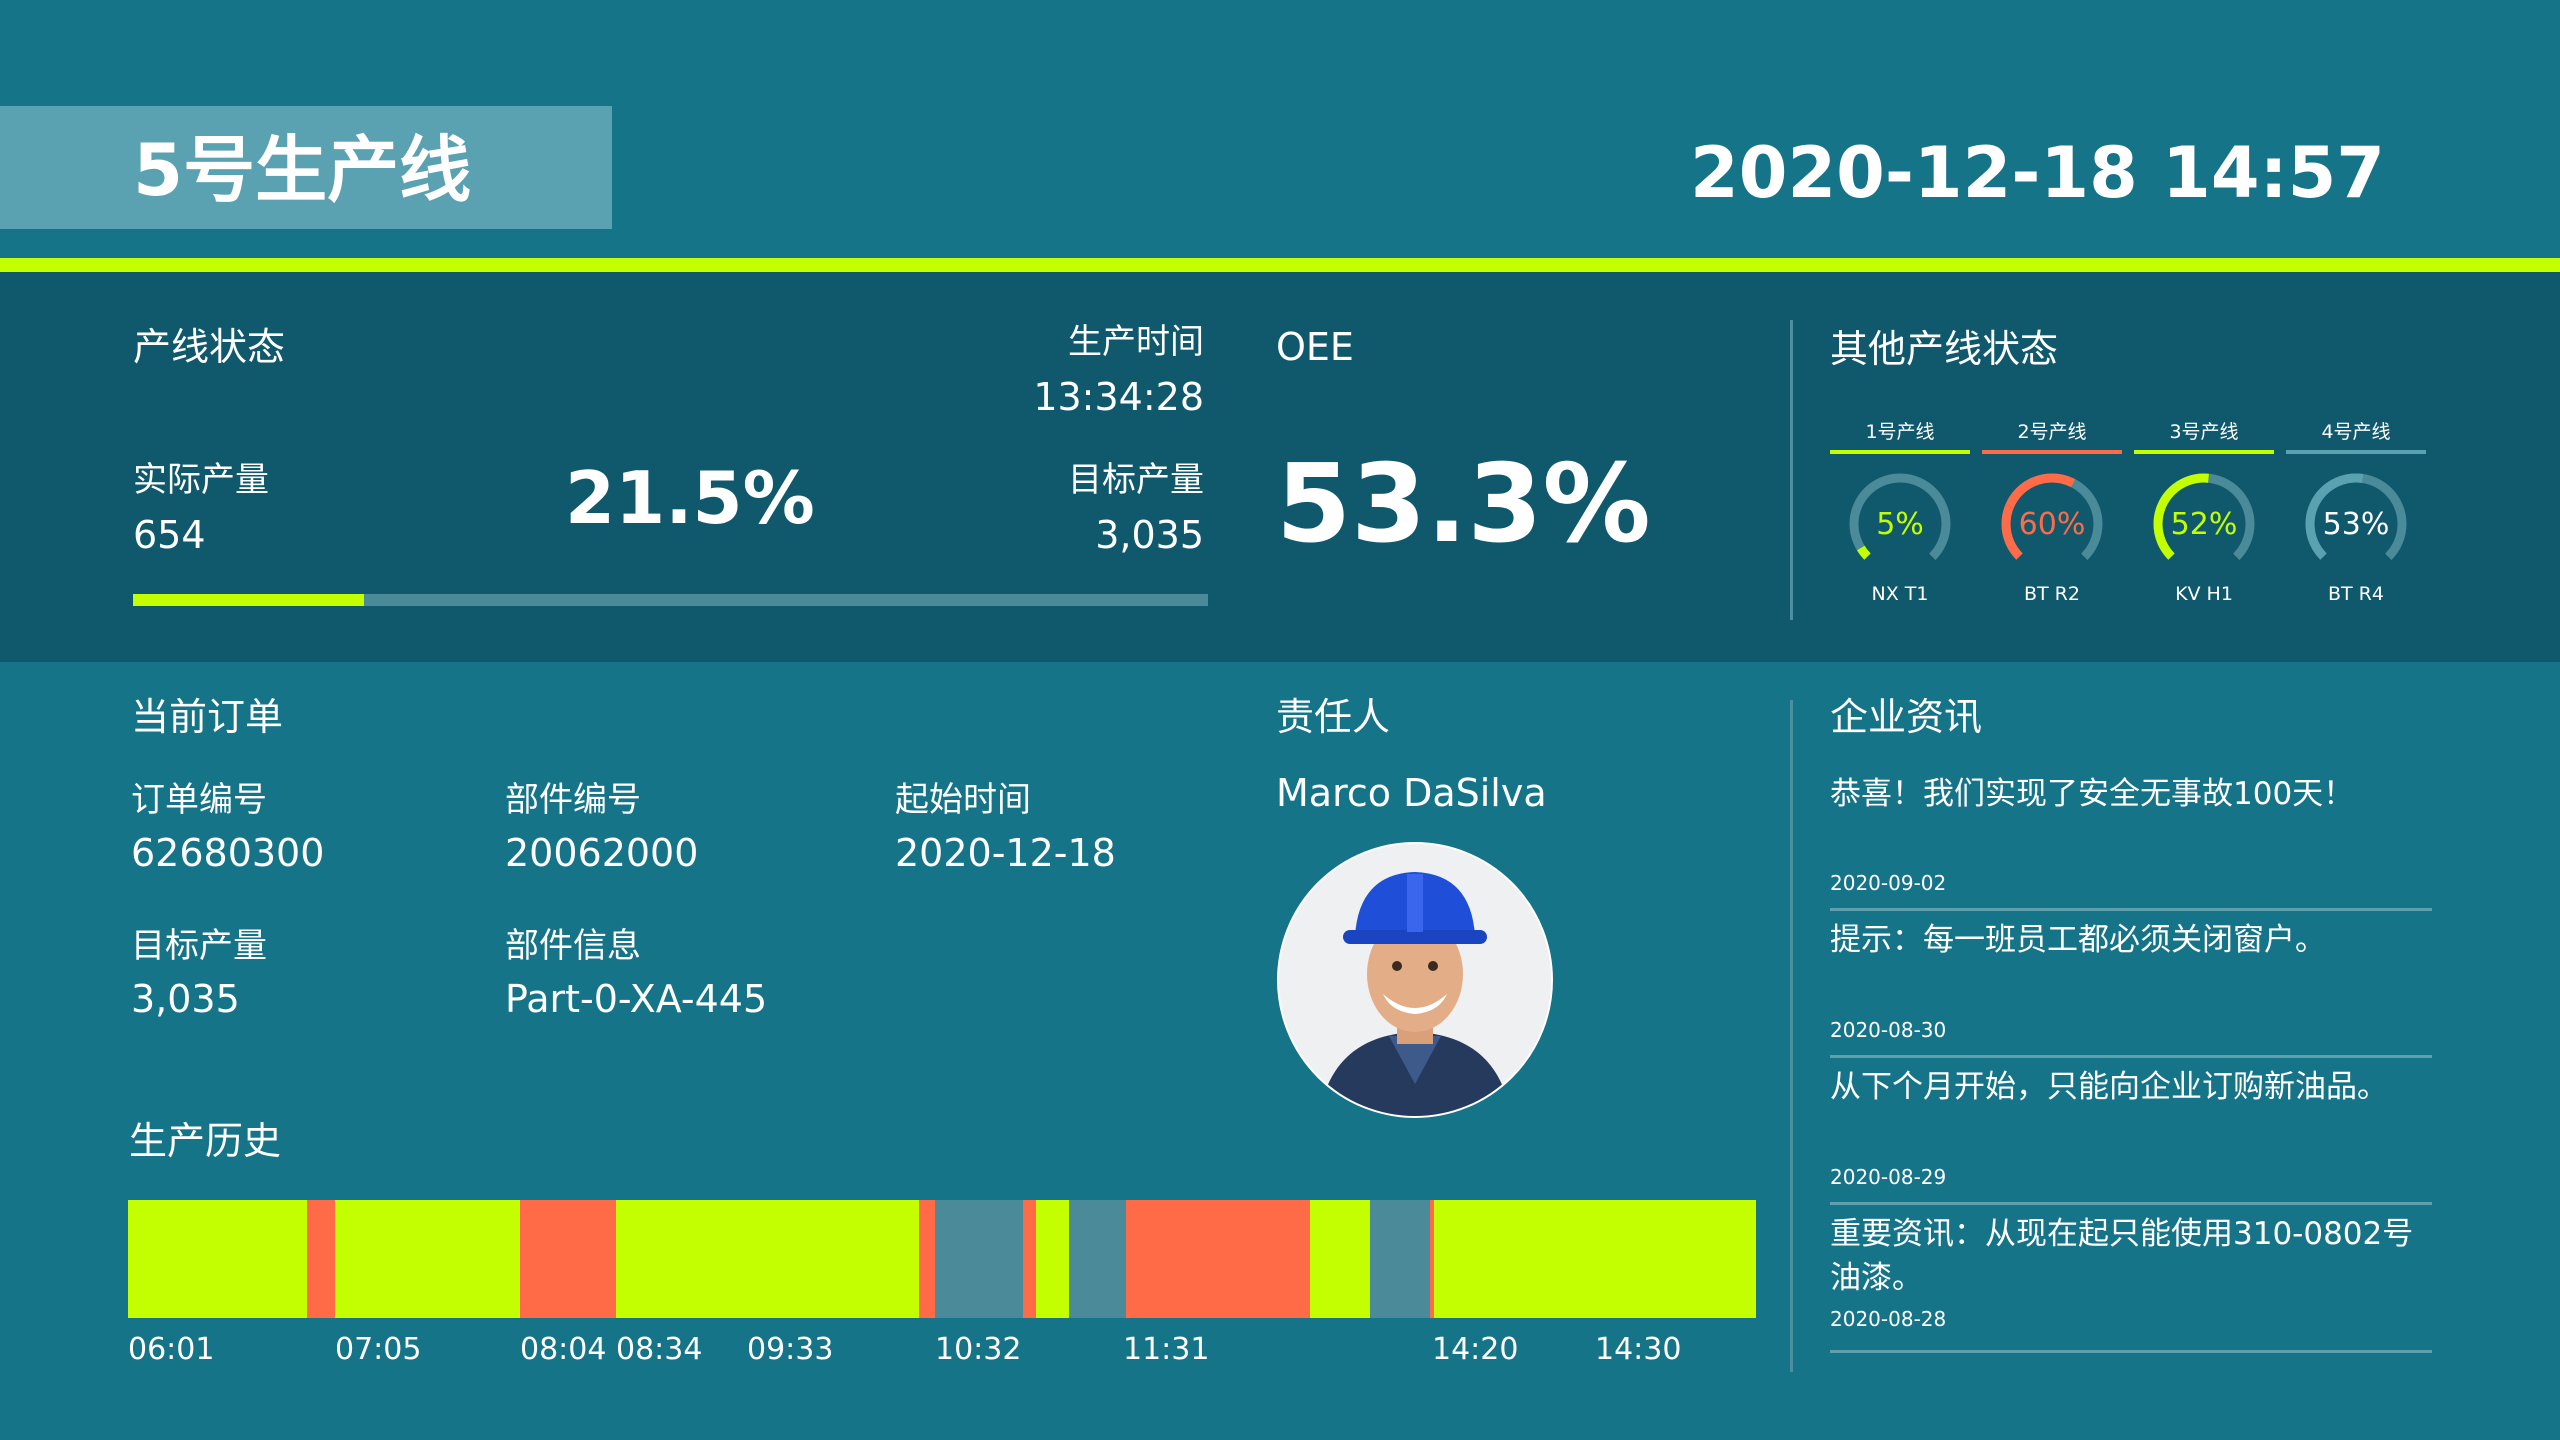 The image size is (2560, 1440). I want to click on production-time-label: 生产时间, so click(1136, 342).